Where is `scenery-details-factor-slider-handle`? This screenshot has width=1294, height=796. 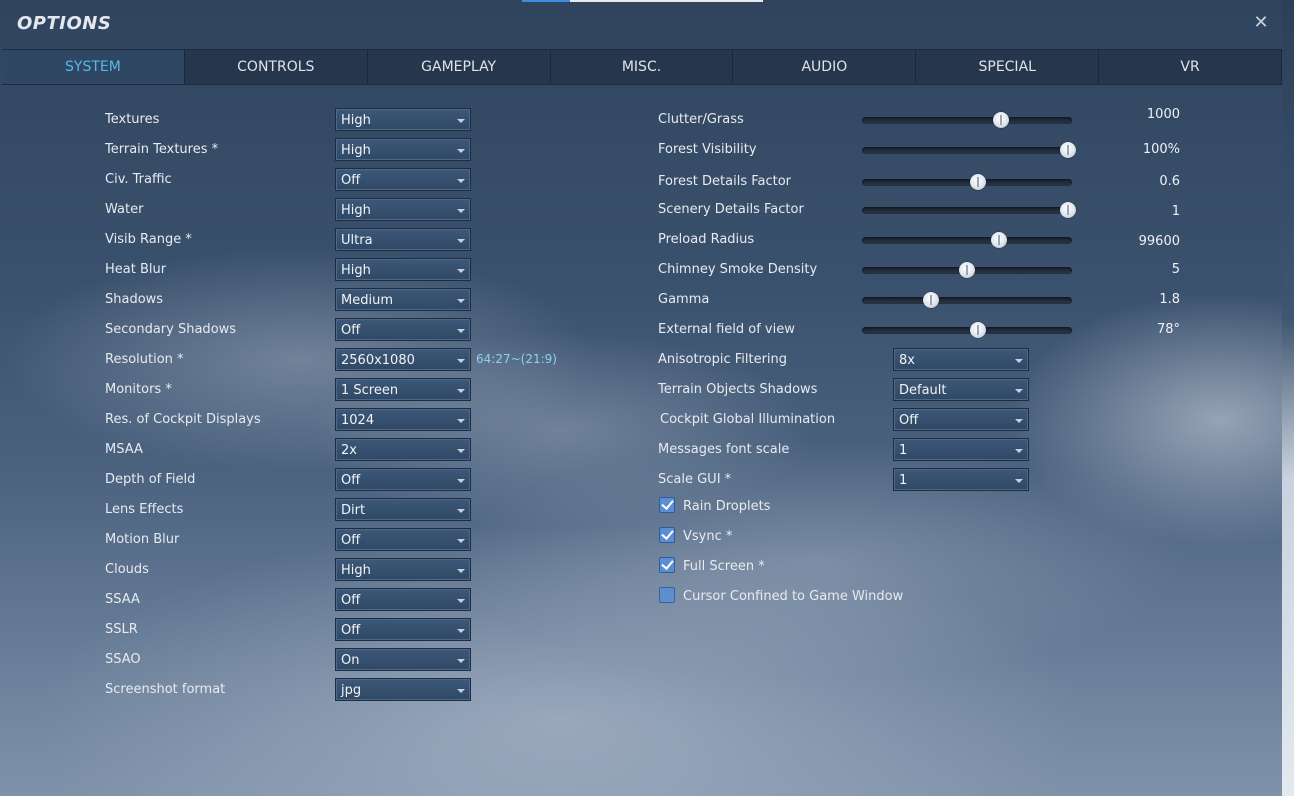
scenery-details-factor-slider-handle is located at coordinates (1067, 210).